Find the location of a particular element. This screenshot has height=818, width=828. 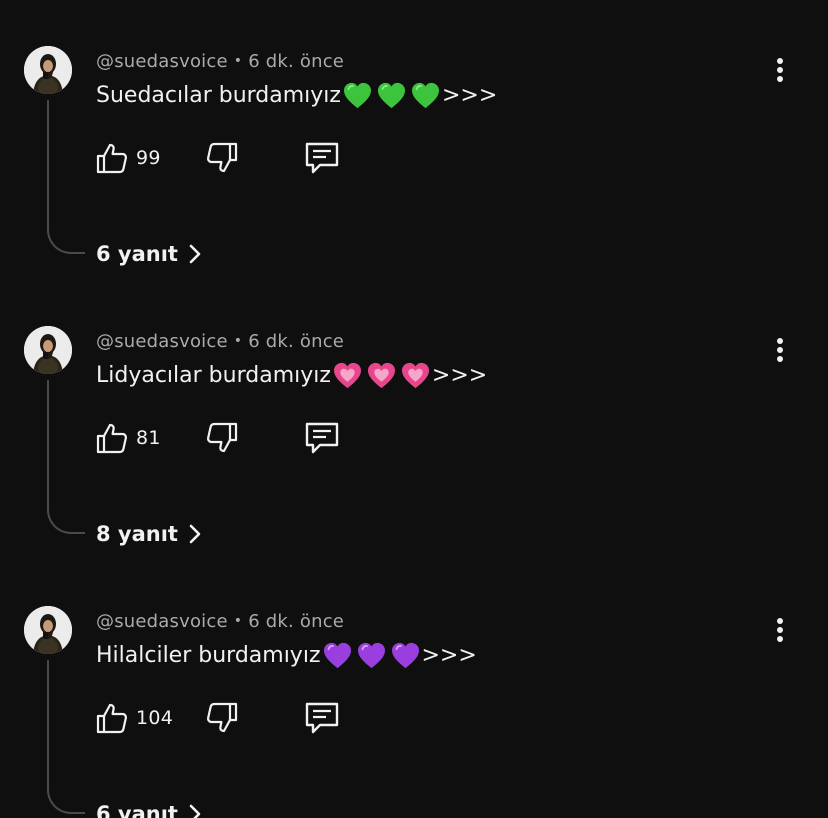

purple-heart-emojis is located at coordinates (371, 655).